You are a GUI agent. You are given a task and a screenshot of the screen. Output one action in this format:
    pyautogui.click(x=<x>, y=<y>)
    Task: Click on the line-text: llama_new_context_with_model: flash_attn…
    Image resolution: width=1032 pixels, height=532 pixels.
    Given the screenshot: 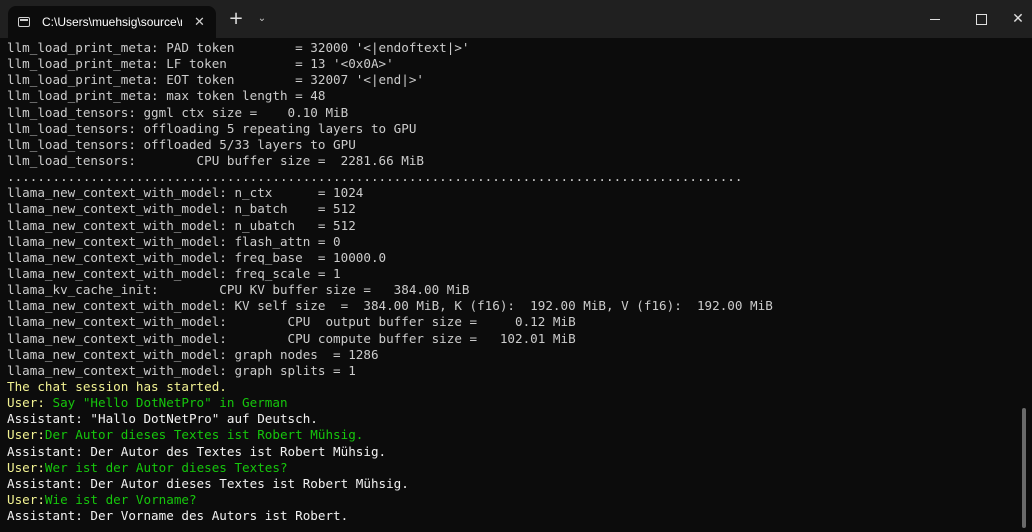 What is the action you would take?
    pyautogui.click(x=174, y=241)
    